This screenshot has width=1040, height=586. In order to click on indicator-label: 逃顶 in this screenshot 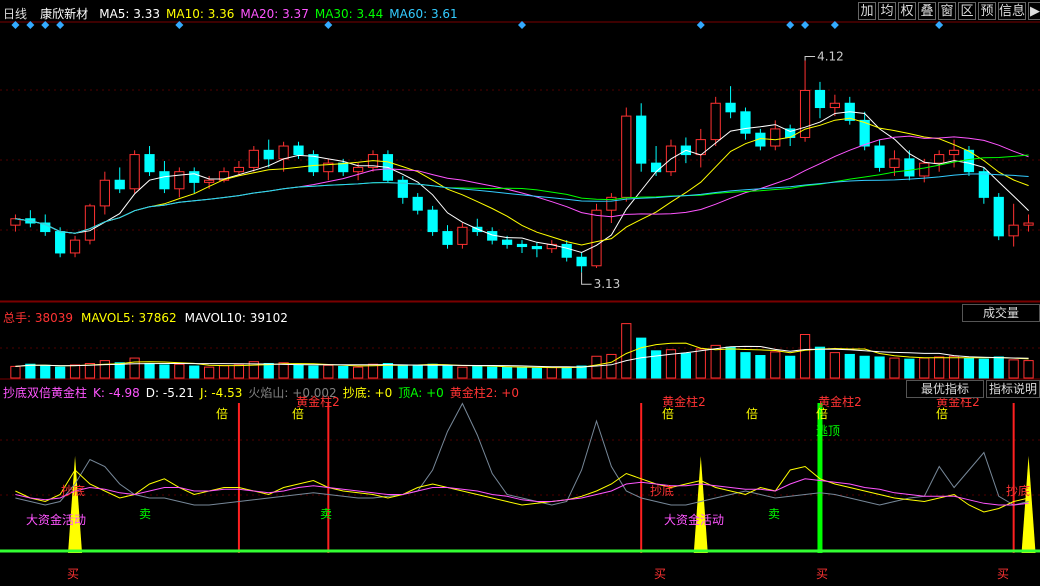, I will do `click(828, 431)`.